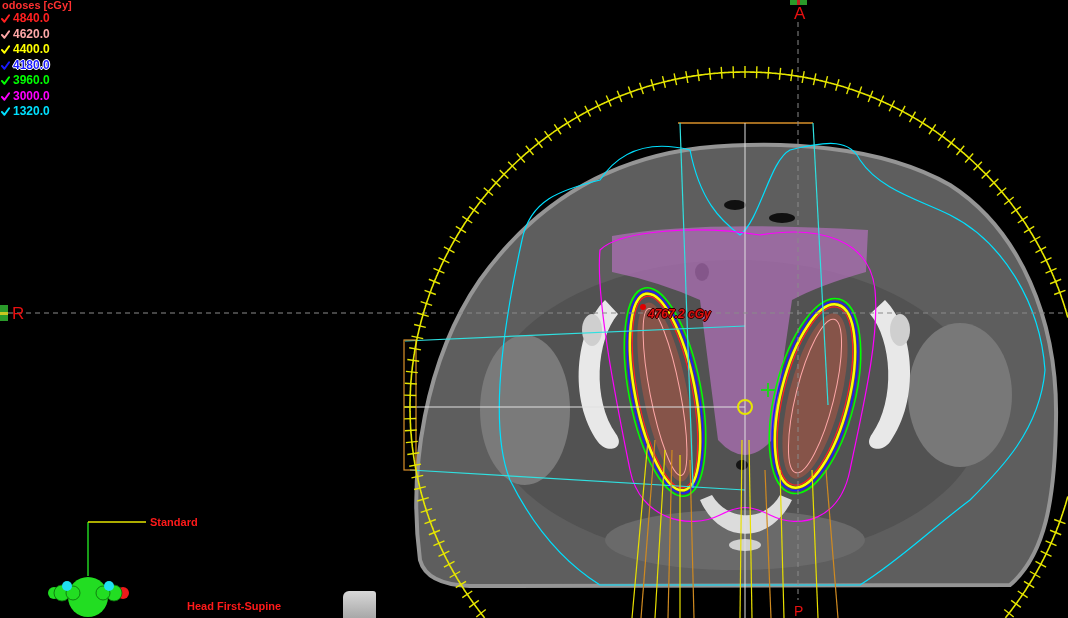 Image resolution: width=1068 pixels, height=618 pixels. What do you see at coordinates (768, 390) in the screenshot?
I see `plus-marker-icon` at bounding box center [768, 390].